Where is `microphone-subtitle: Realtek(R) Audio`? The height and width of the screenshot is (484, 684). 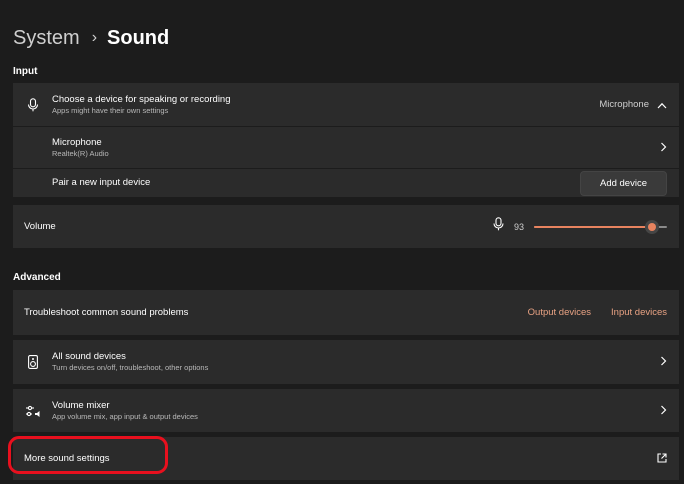 microphone-subtitle: Realtek(R) Audio is located at coordinates (80, 153).